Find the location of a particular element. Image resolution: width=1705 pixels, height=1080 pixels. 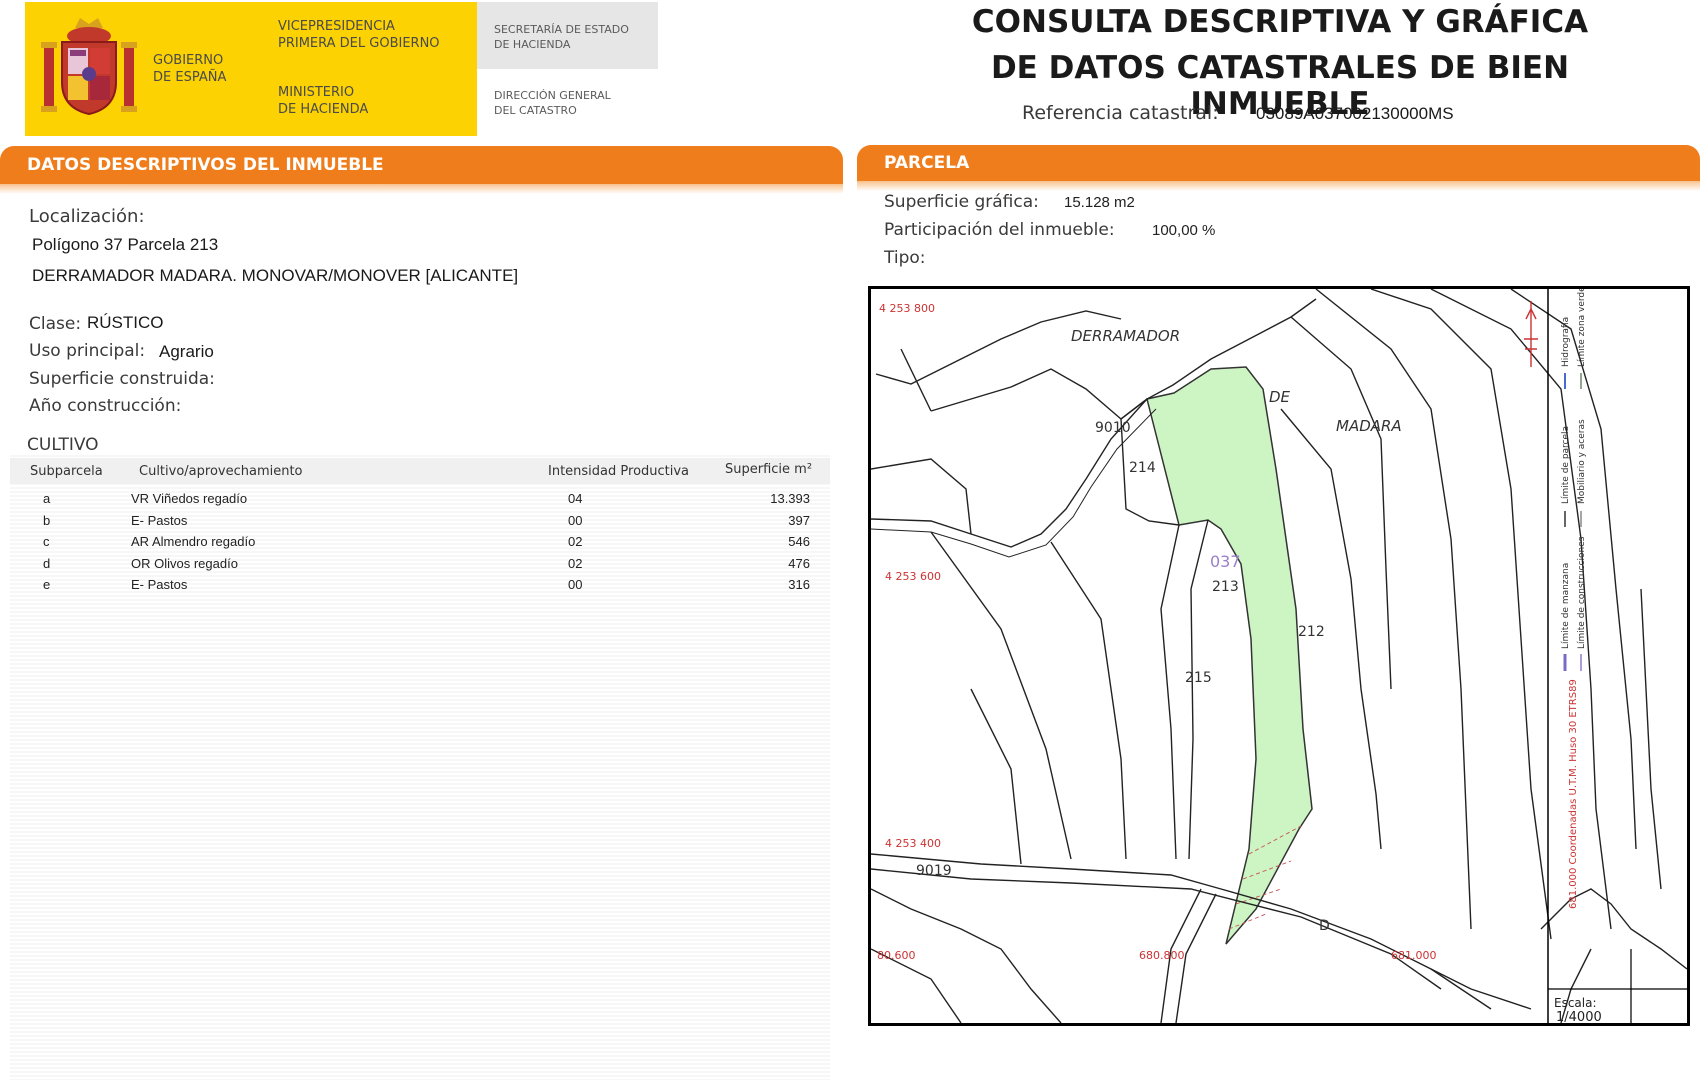

polygon-037: 037 is located at coordinates (1225, 561).